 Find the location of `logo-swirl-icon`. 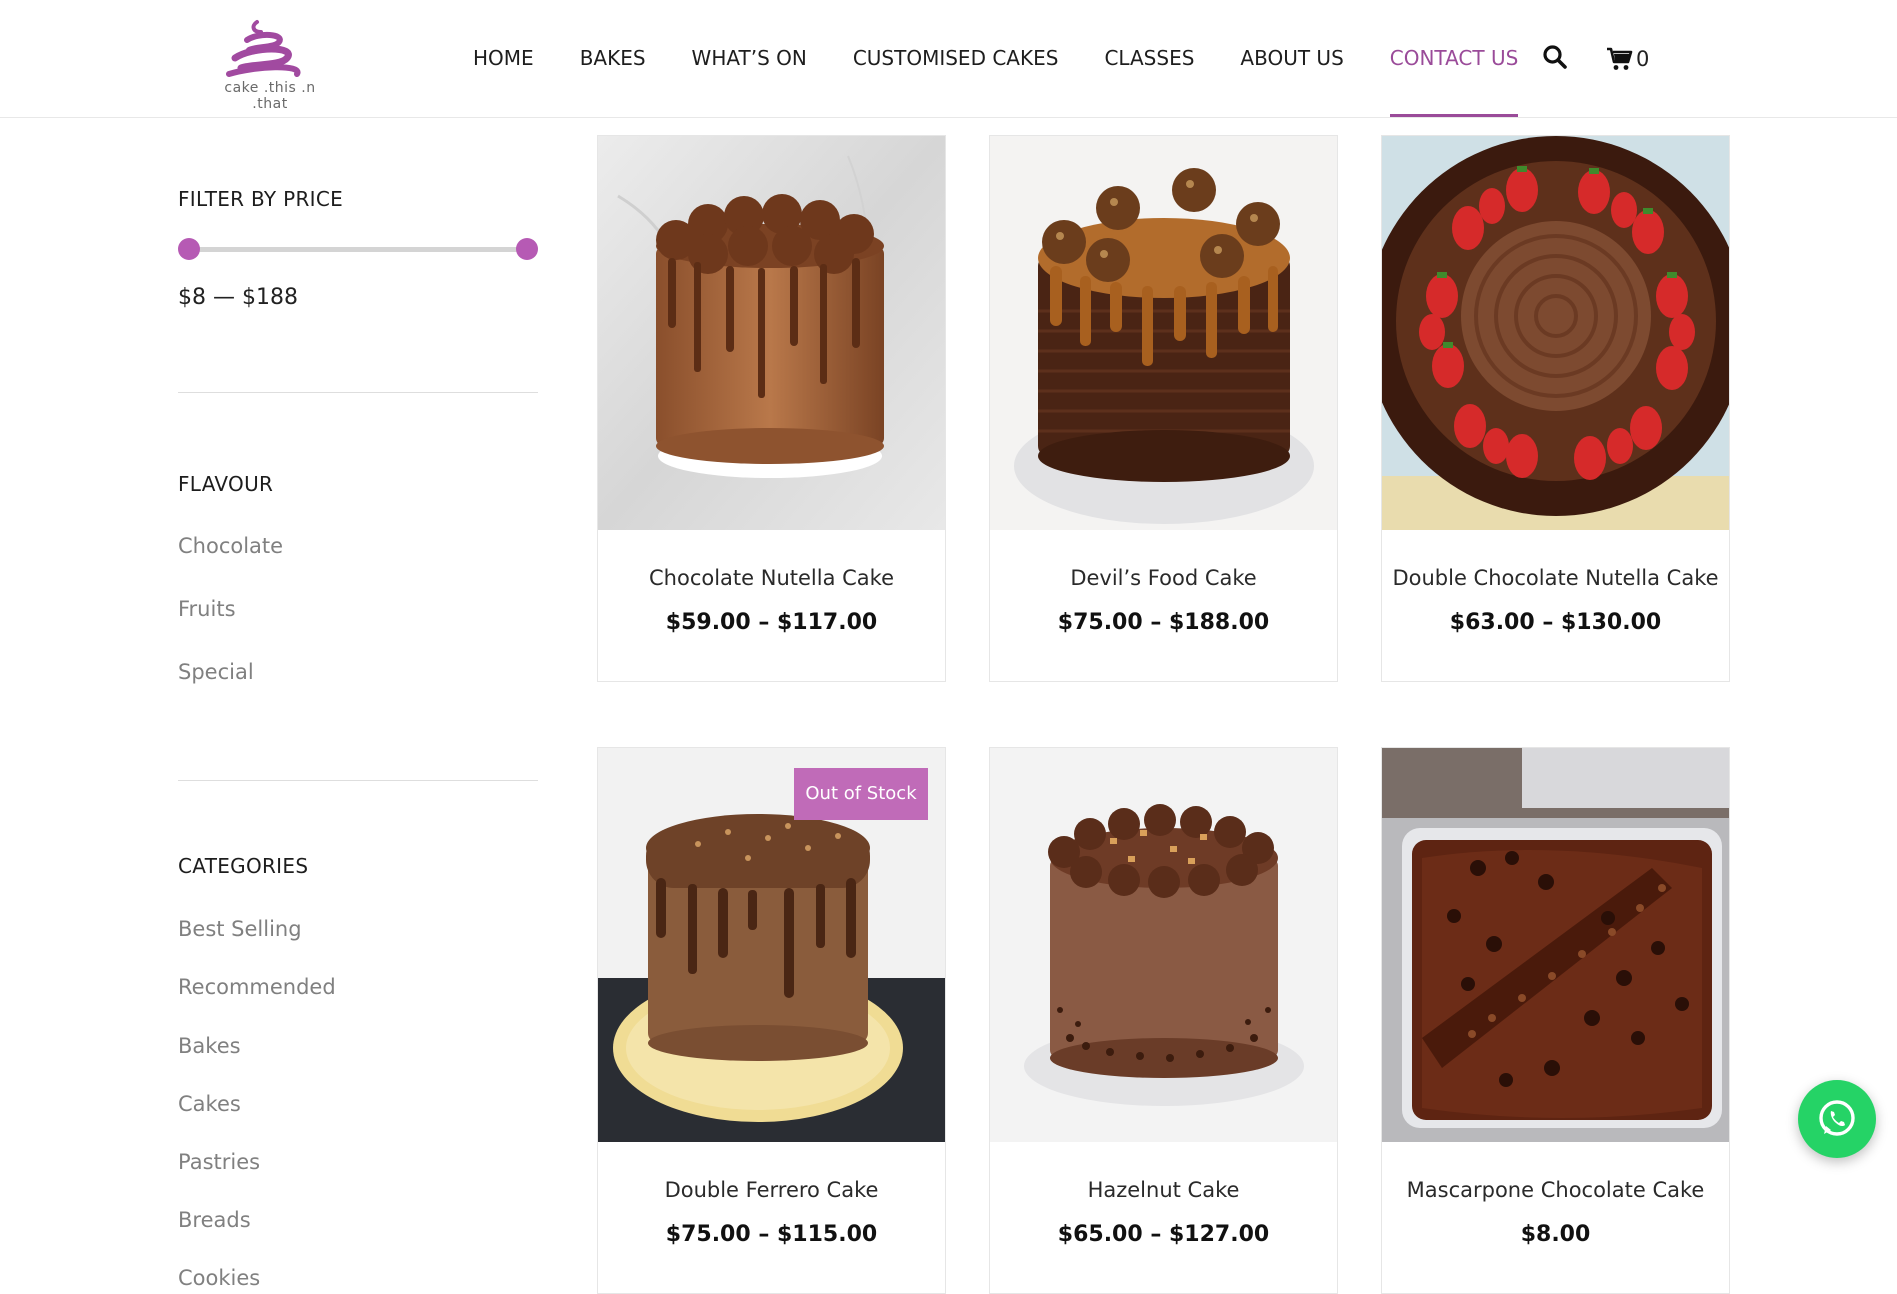

logo-swirl-icon is located at coordinates (263, 48).